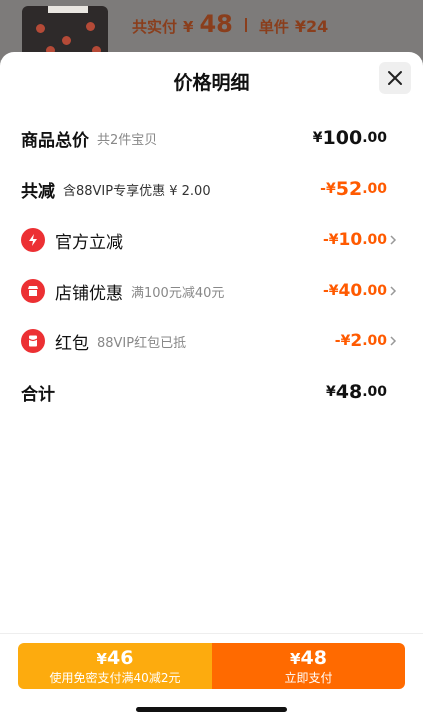  I want to click on red-packet-note: 88VIP红包已抵, so click(142, 343).